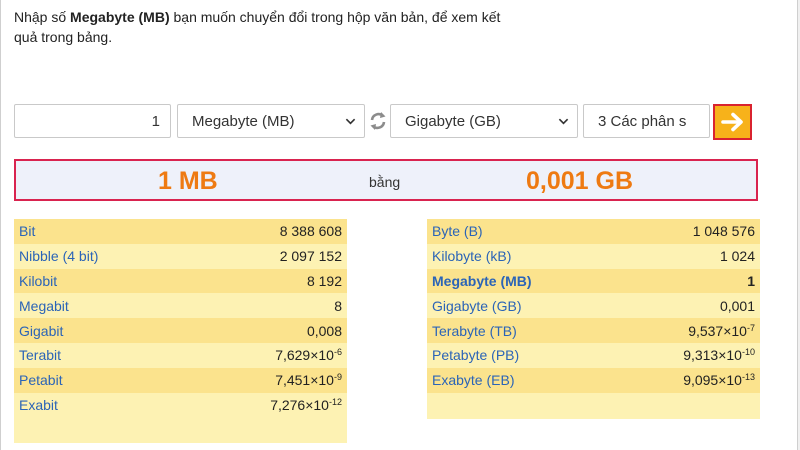 This screenshot has height=450, width=800. I want to click on unit-value: 0,001, so click(737, 306).